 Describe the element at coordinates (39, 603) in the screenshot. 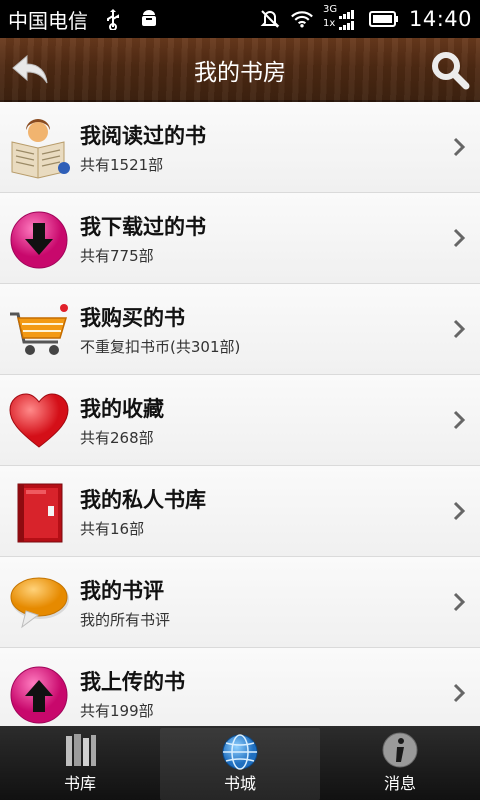

I see `comment-icon` at that location.